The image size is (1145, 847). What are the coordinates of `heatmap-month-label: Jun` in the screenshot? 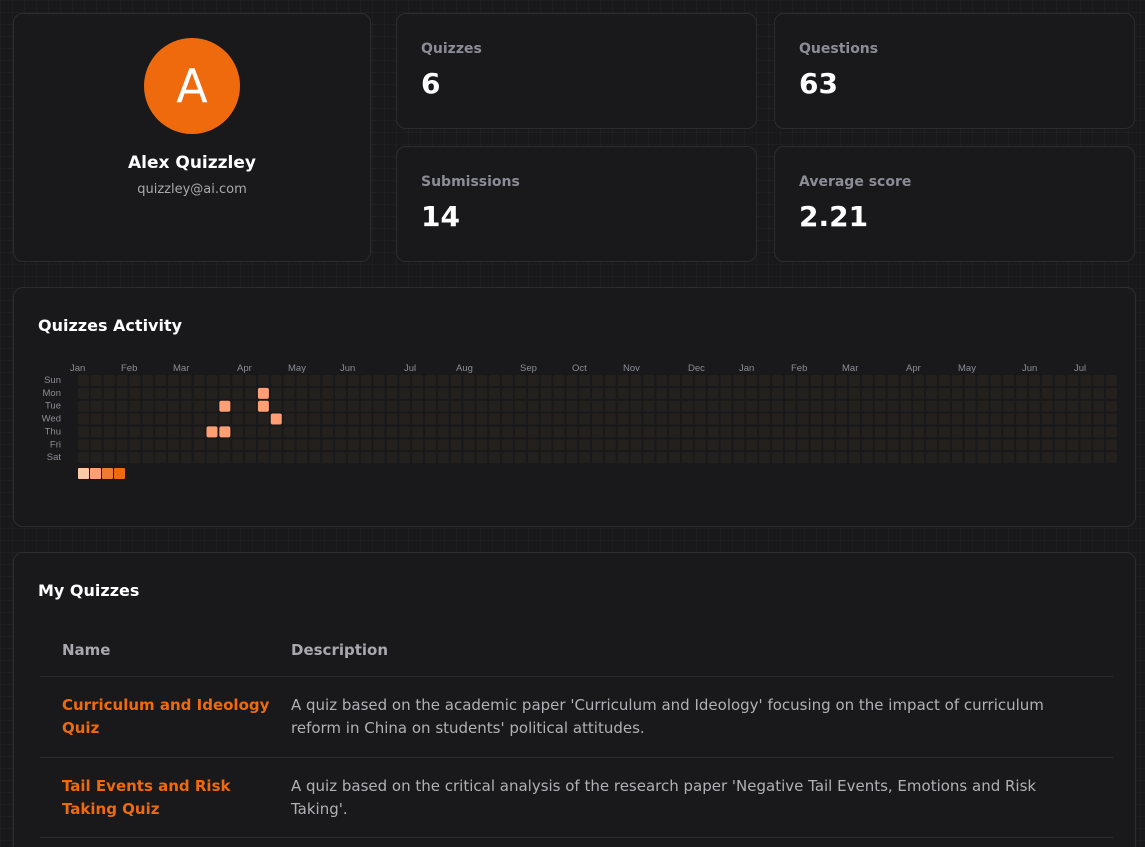 It's located at (1029, 368).